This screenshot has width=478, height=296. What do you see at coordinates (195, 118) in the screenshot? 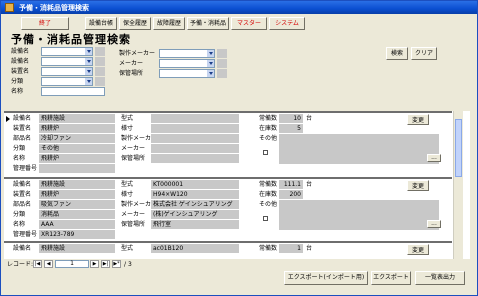
I see `record-model` at bounding box center [195, 118].